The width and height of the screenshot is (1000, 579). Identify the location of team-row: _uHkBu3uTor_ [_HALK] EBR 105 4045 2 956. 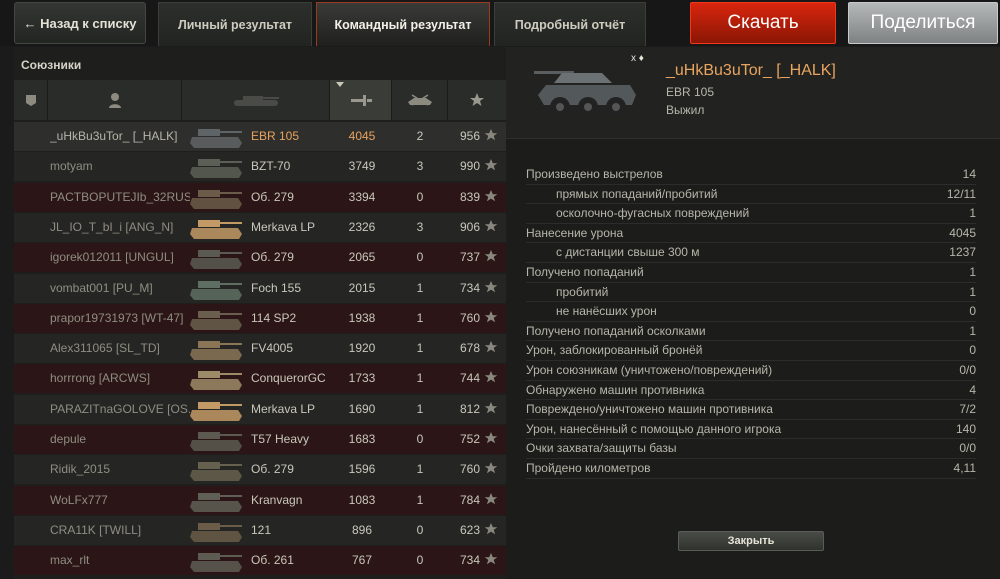
(260, 136).